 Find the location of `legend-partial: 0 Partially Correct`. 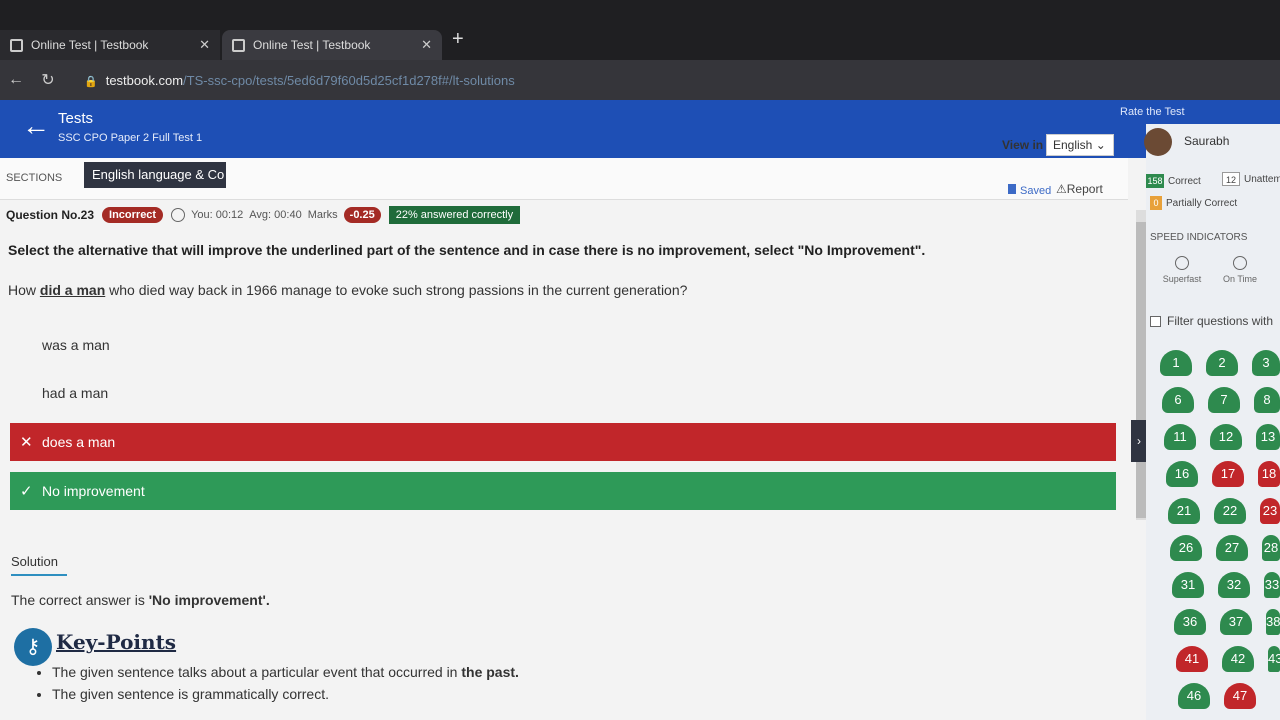

legend-partial: 0 Partially Correct is located at coordinates (1193, 203).